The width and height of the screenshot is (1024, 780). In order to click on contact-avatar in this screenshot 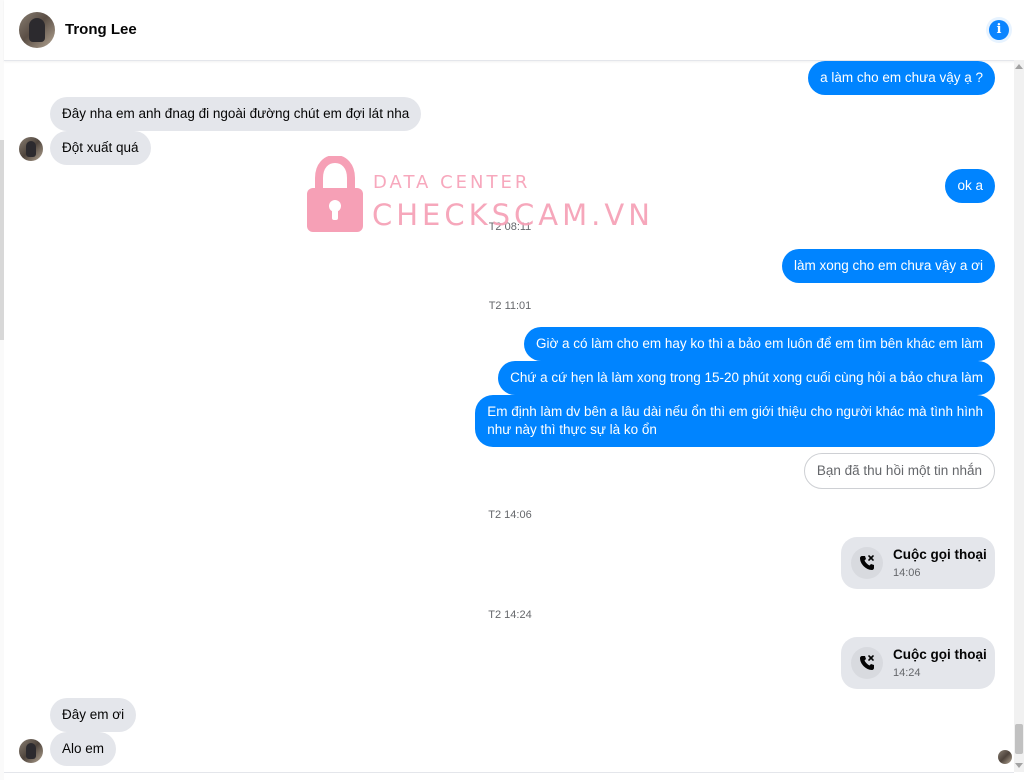, I will do `click(37, 30)`.